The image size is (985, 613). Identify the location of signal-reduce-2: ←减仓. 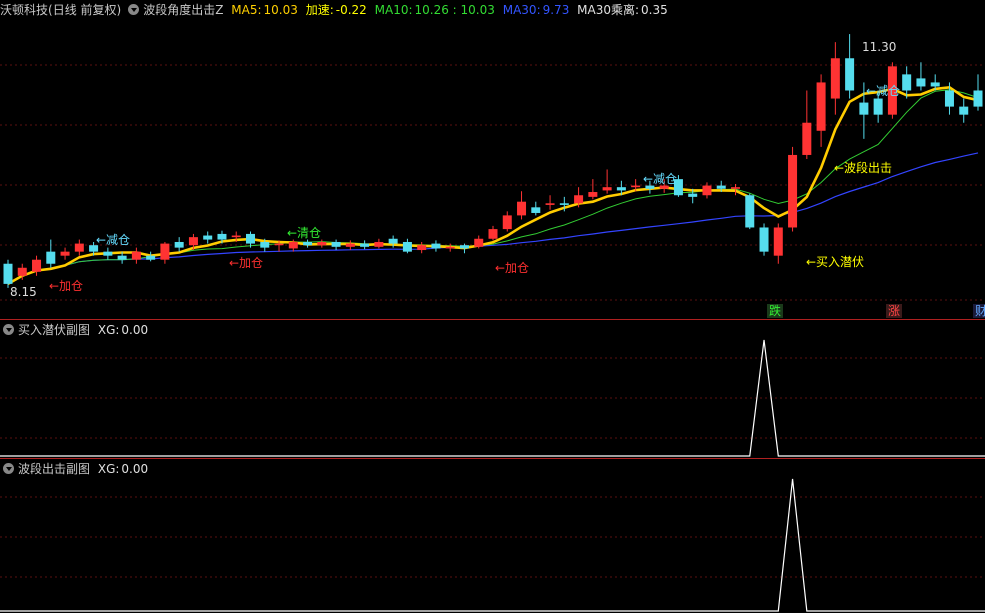
(660, 179).